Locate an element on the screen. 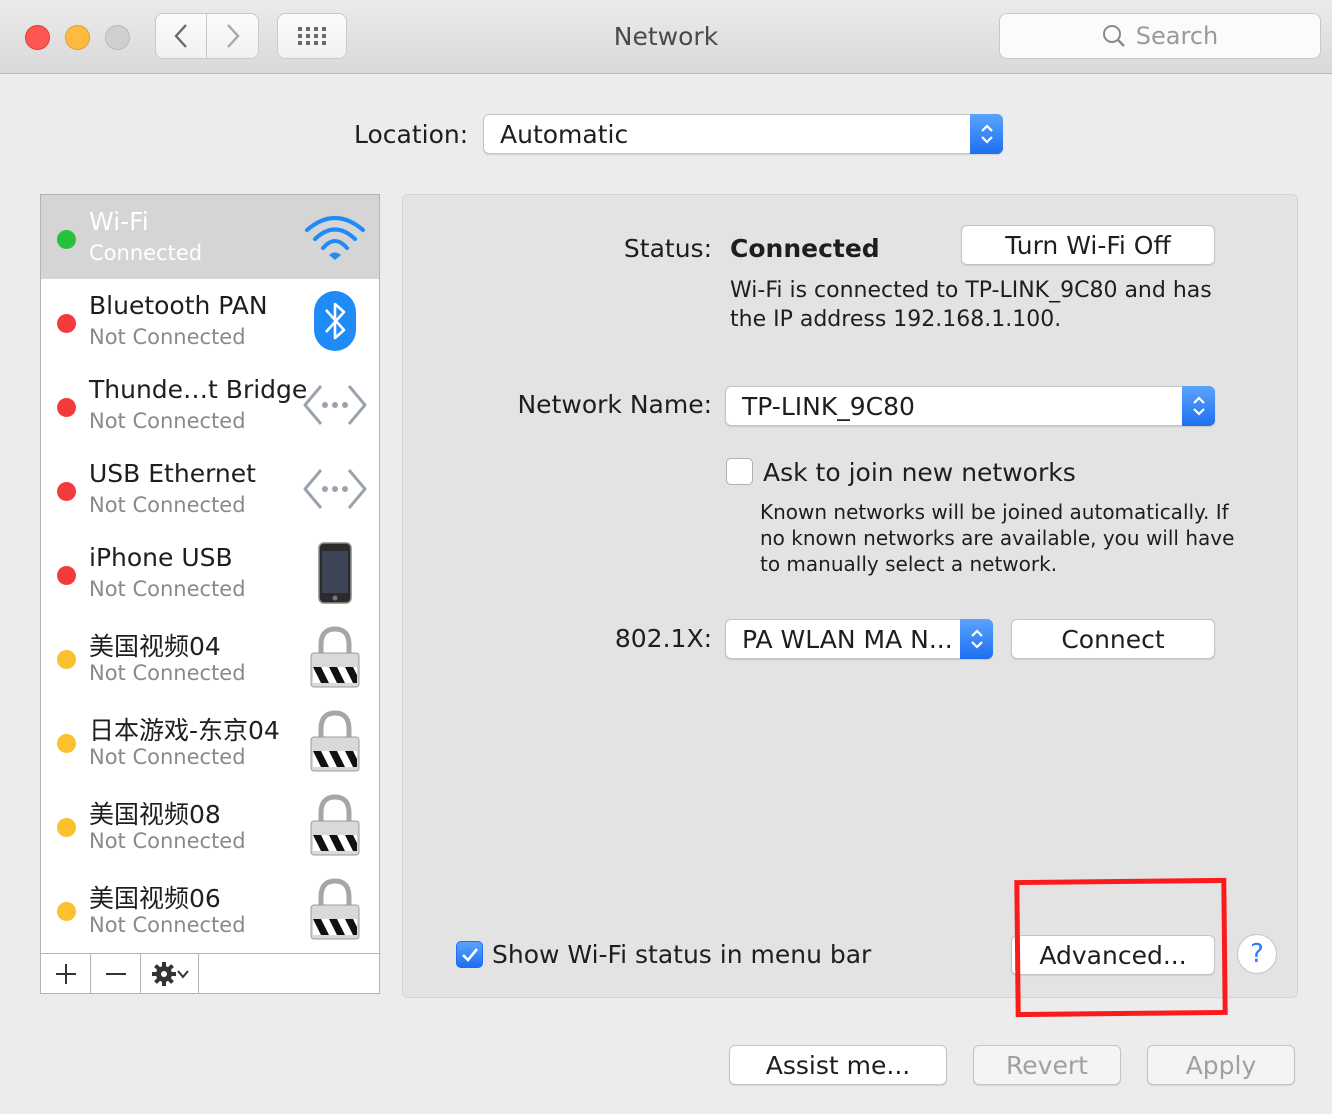  service-name: Bluetooth PAN is located at coordinates (178, 305).